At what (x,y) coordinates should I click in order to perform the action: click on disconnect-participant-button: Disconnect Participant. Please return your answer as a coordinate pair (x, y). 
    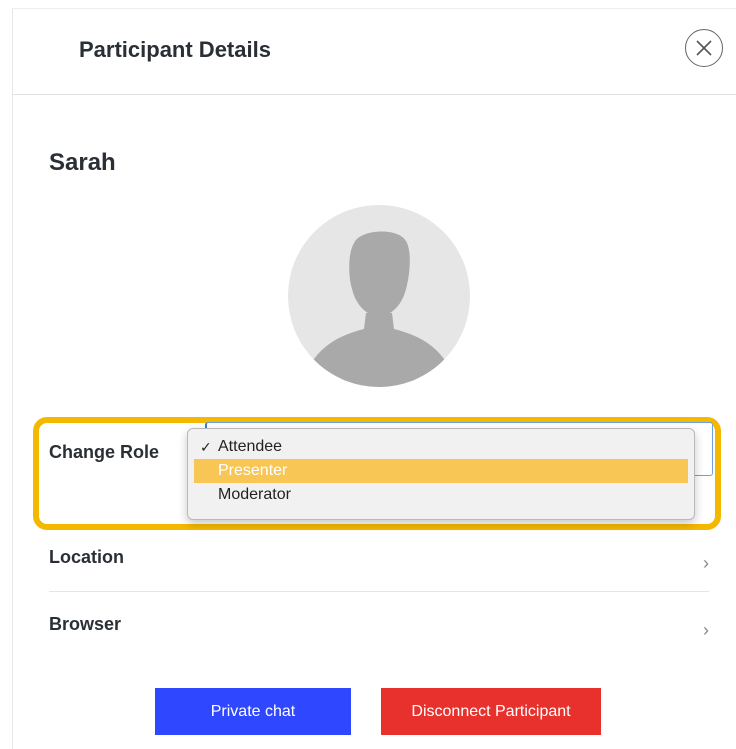
    Looking at the image, I should click on (491, 711).